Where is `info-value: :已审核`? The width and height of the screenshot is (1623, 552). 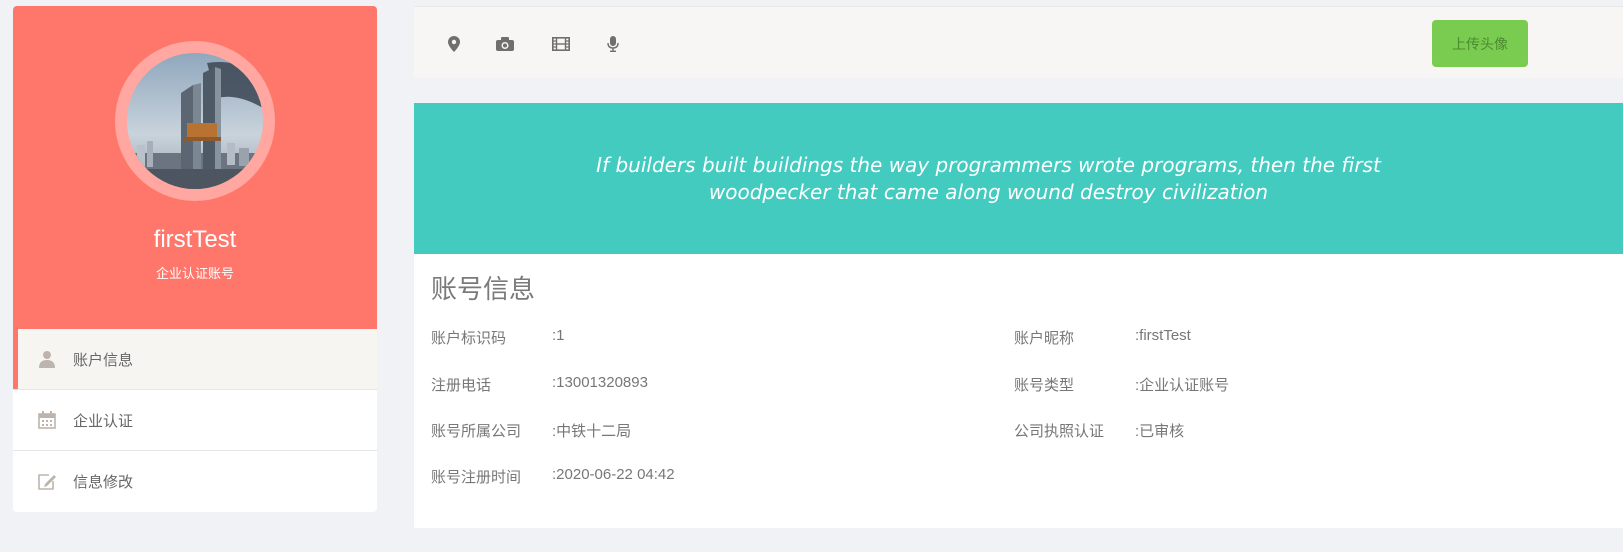
info-value: :已审核 is located at coordinates (1160, 431).